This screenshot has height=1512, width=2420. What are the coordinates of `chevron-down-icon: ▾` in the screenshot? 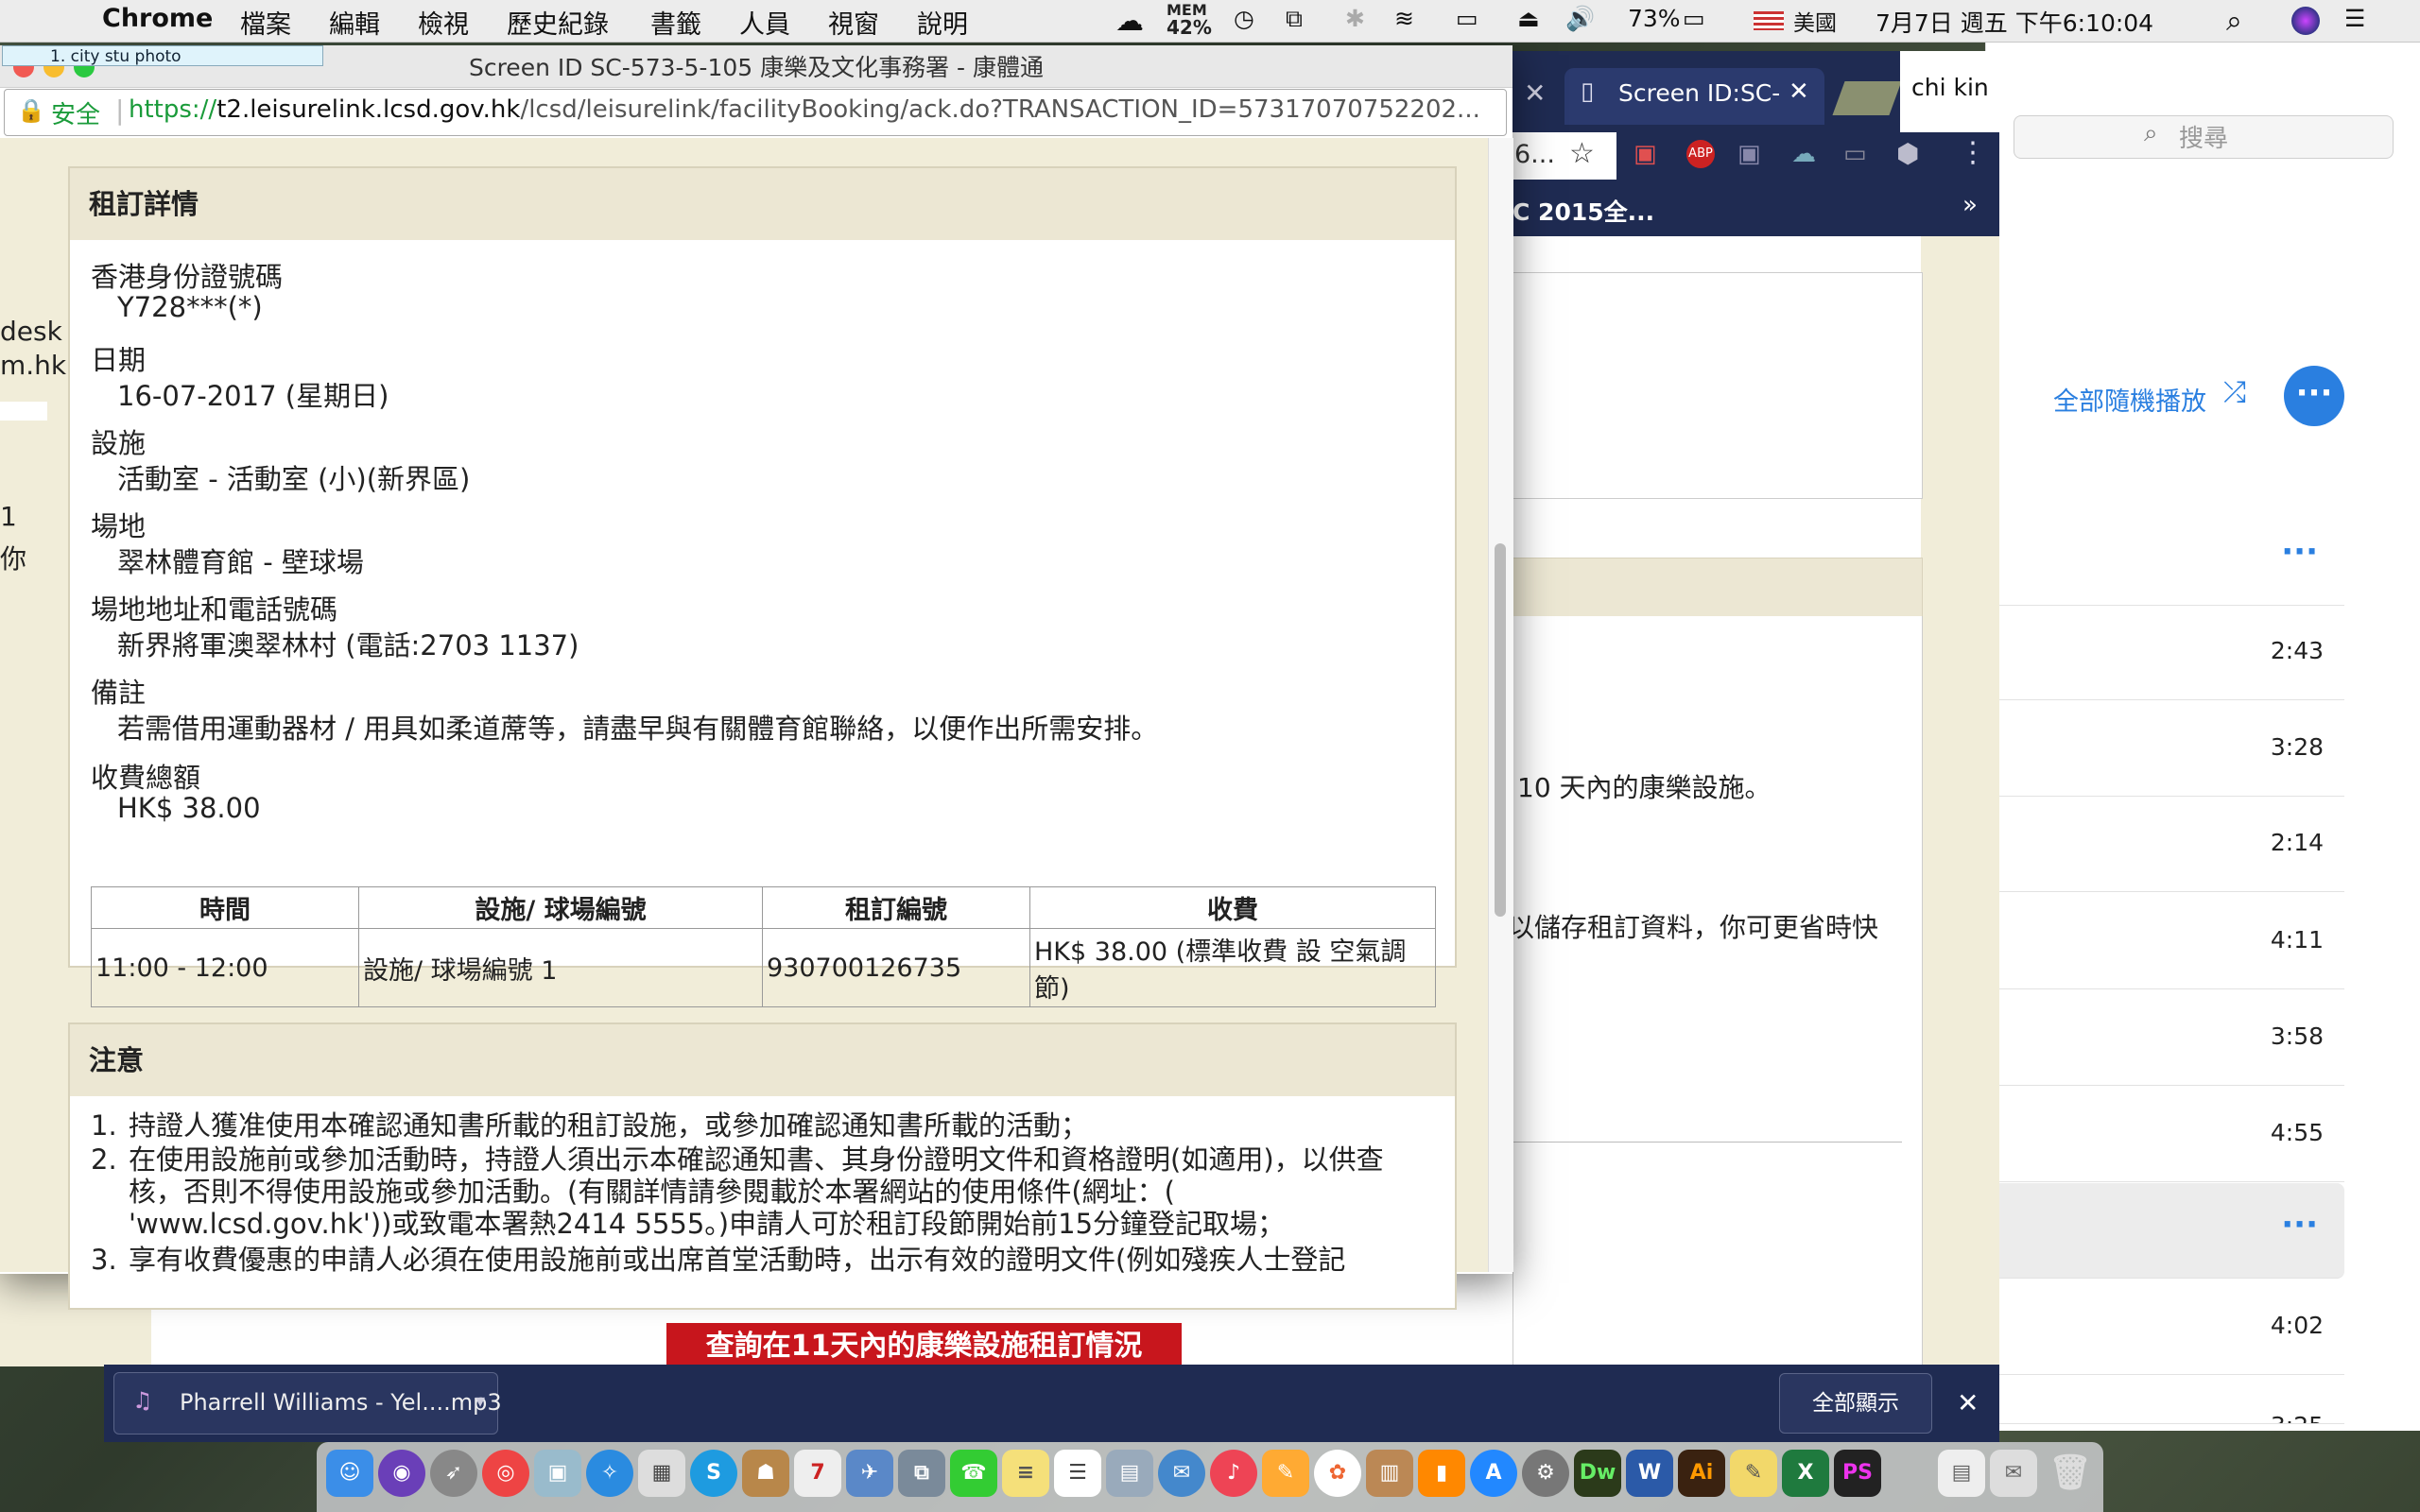 It's located at (480, 1400).